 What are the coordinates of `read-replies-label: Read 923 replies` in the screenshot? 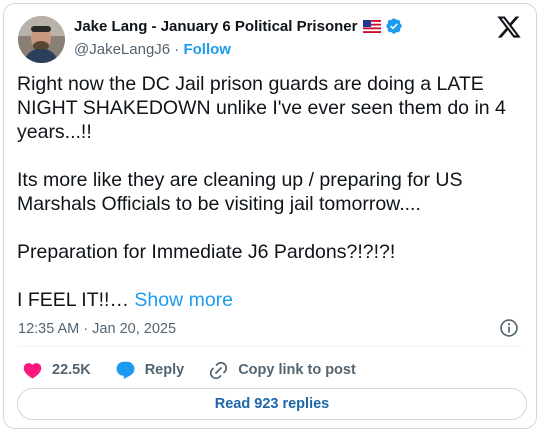 It's located at (272, 404).